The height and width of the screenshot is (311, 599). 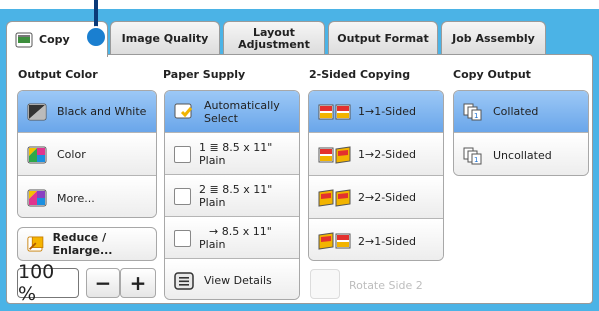 What do you see at coordinates (35, 244) in the screenshot?
I see `reduce-enlarge-icon` at bounding box center [35, 244].